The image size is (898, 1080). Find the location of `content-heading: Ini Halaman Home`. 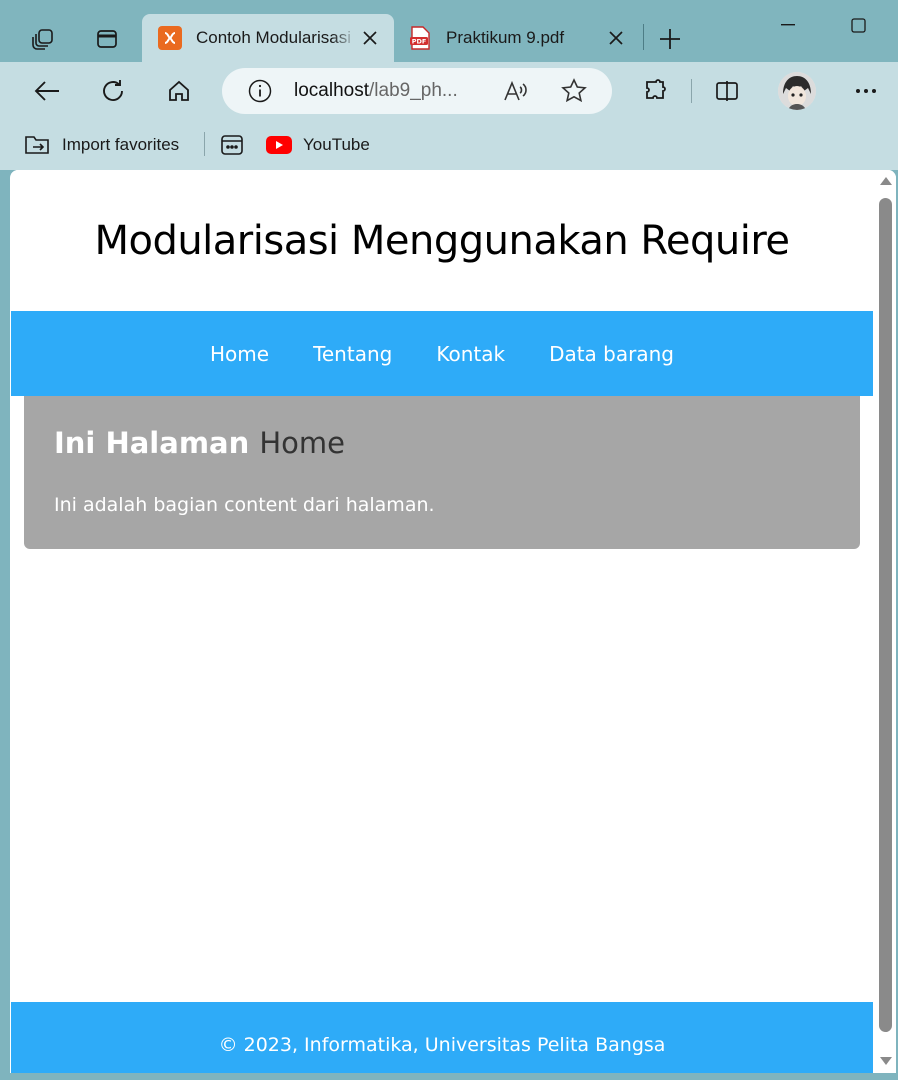

content-heading: Ini Halaman Home is located at coordinates (199, 443).